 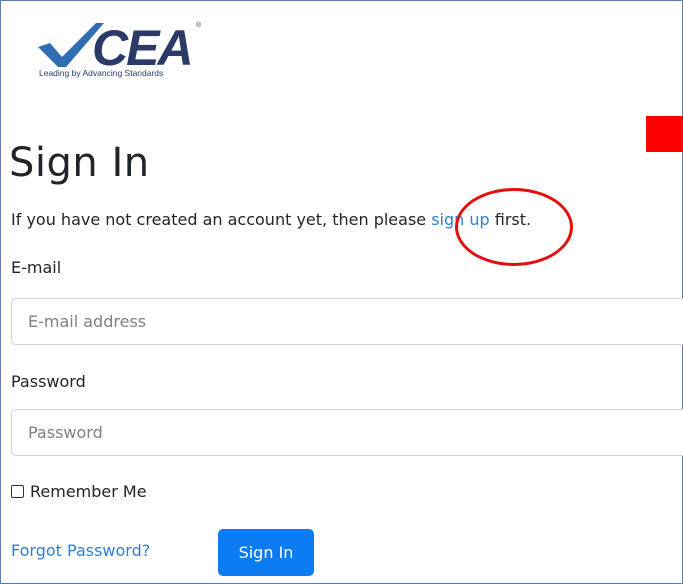 What do you see at coordinates (460, 219) in the screenshot?
I see `sign-up-link: sign up` at bounding box center [460, 219].